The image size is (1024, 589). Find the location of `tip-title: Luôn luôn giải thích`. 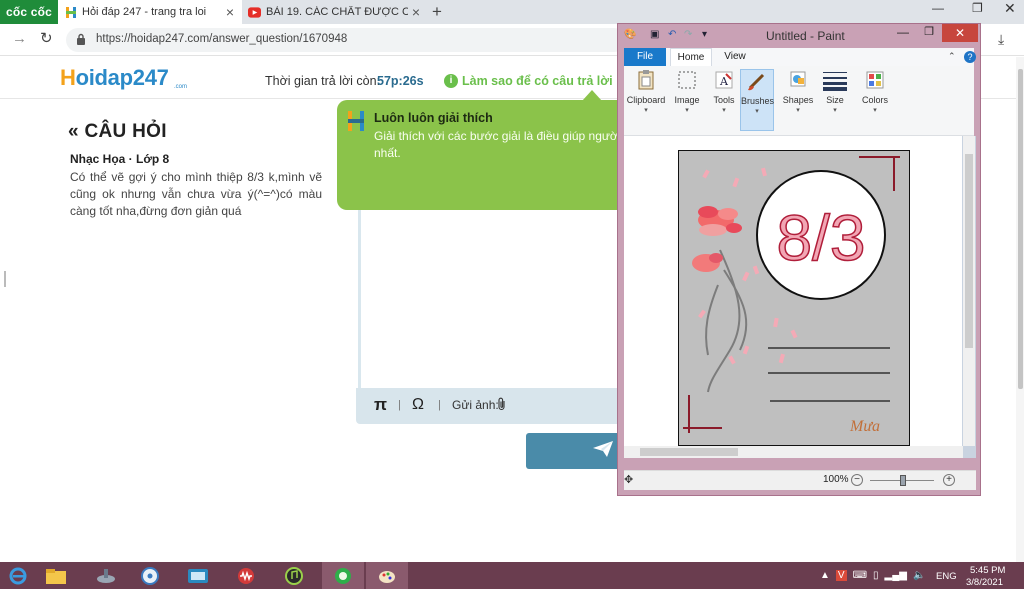

tip-title: Luôn luôn giải thích is located at coordinates (433, 118).